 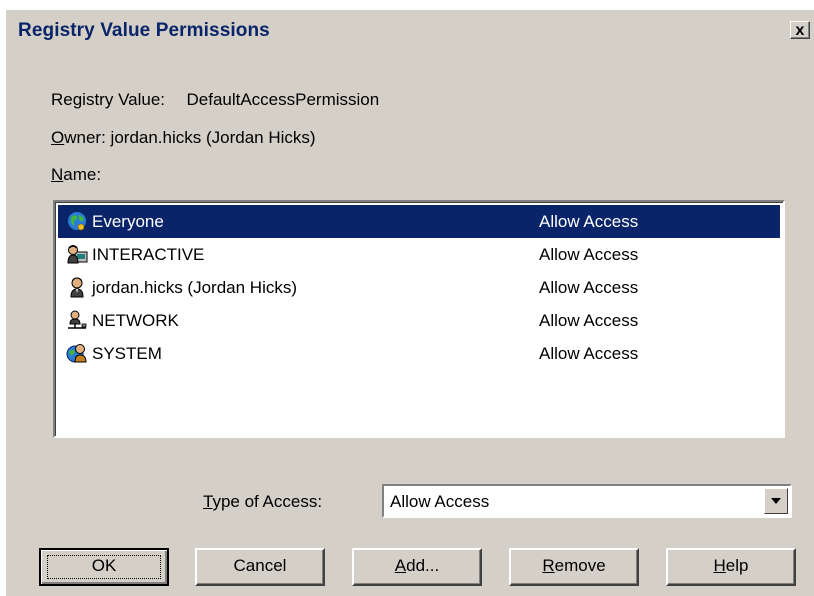 I want to click on list-item-interactive: INTERACTIVE Allow Access, so click(x=419, y=254).